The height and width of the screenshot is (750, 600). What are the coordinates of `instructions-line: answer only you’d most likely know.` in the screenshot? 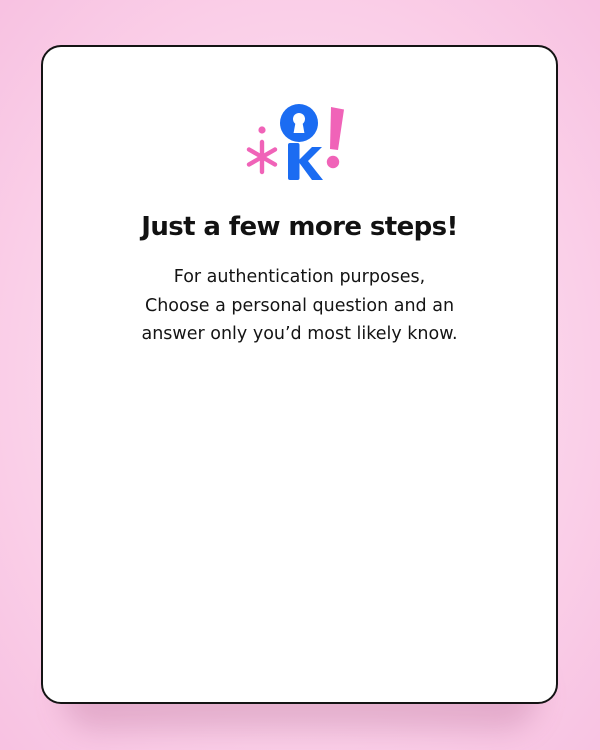 It's located at (299, 334).